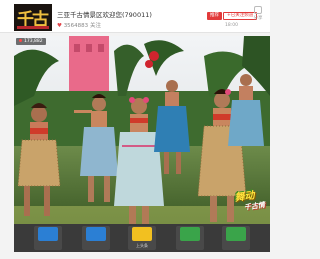 This screenshot has height=259, width=320. What do you see at coordinates (59, 26) in the screenshot?
I see `heart-icon: ♥` at bounding box center [59, 26].